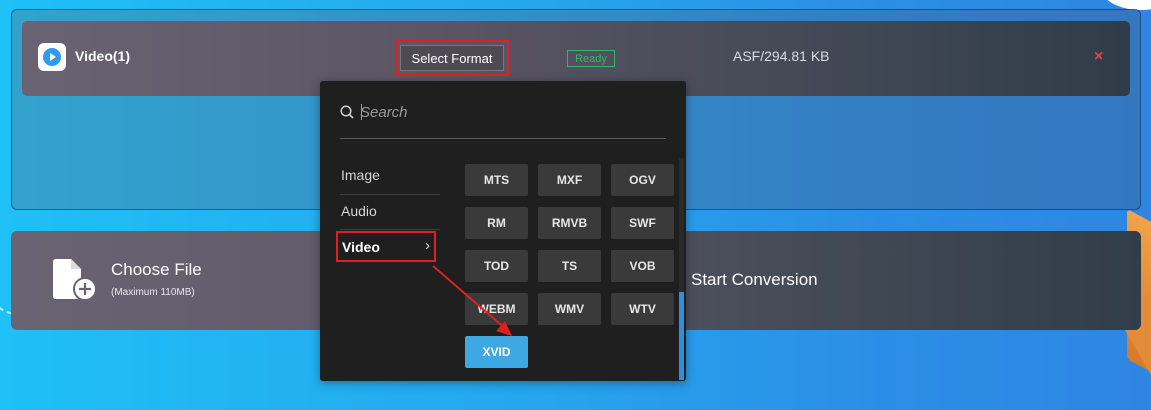  What do you see at coordinates (496, 266) in the screenshot?
I see `format-tod: TOD` at bounding box center [496, 266].